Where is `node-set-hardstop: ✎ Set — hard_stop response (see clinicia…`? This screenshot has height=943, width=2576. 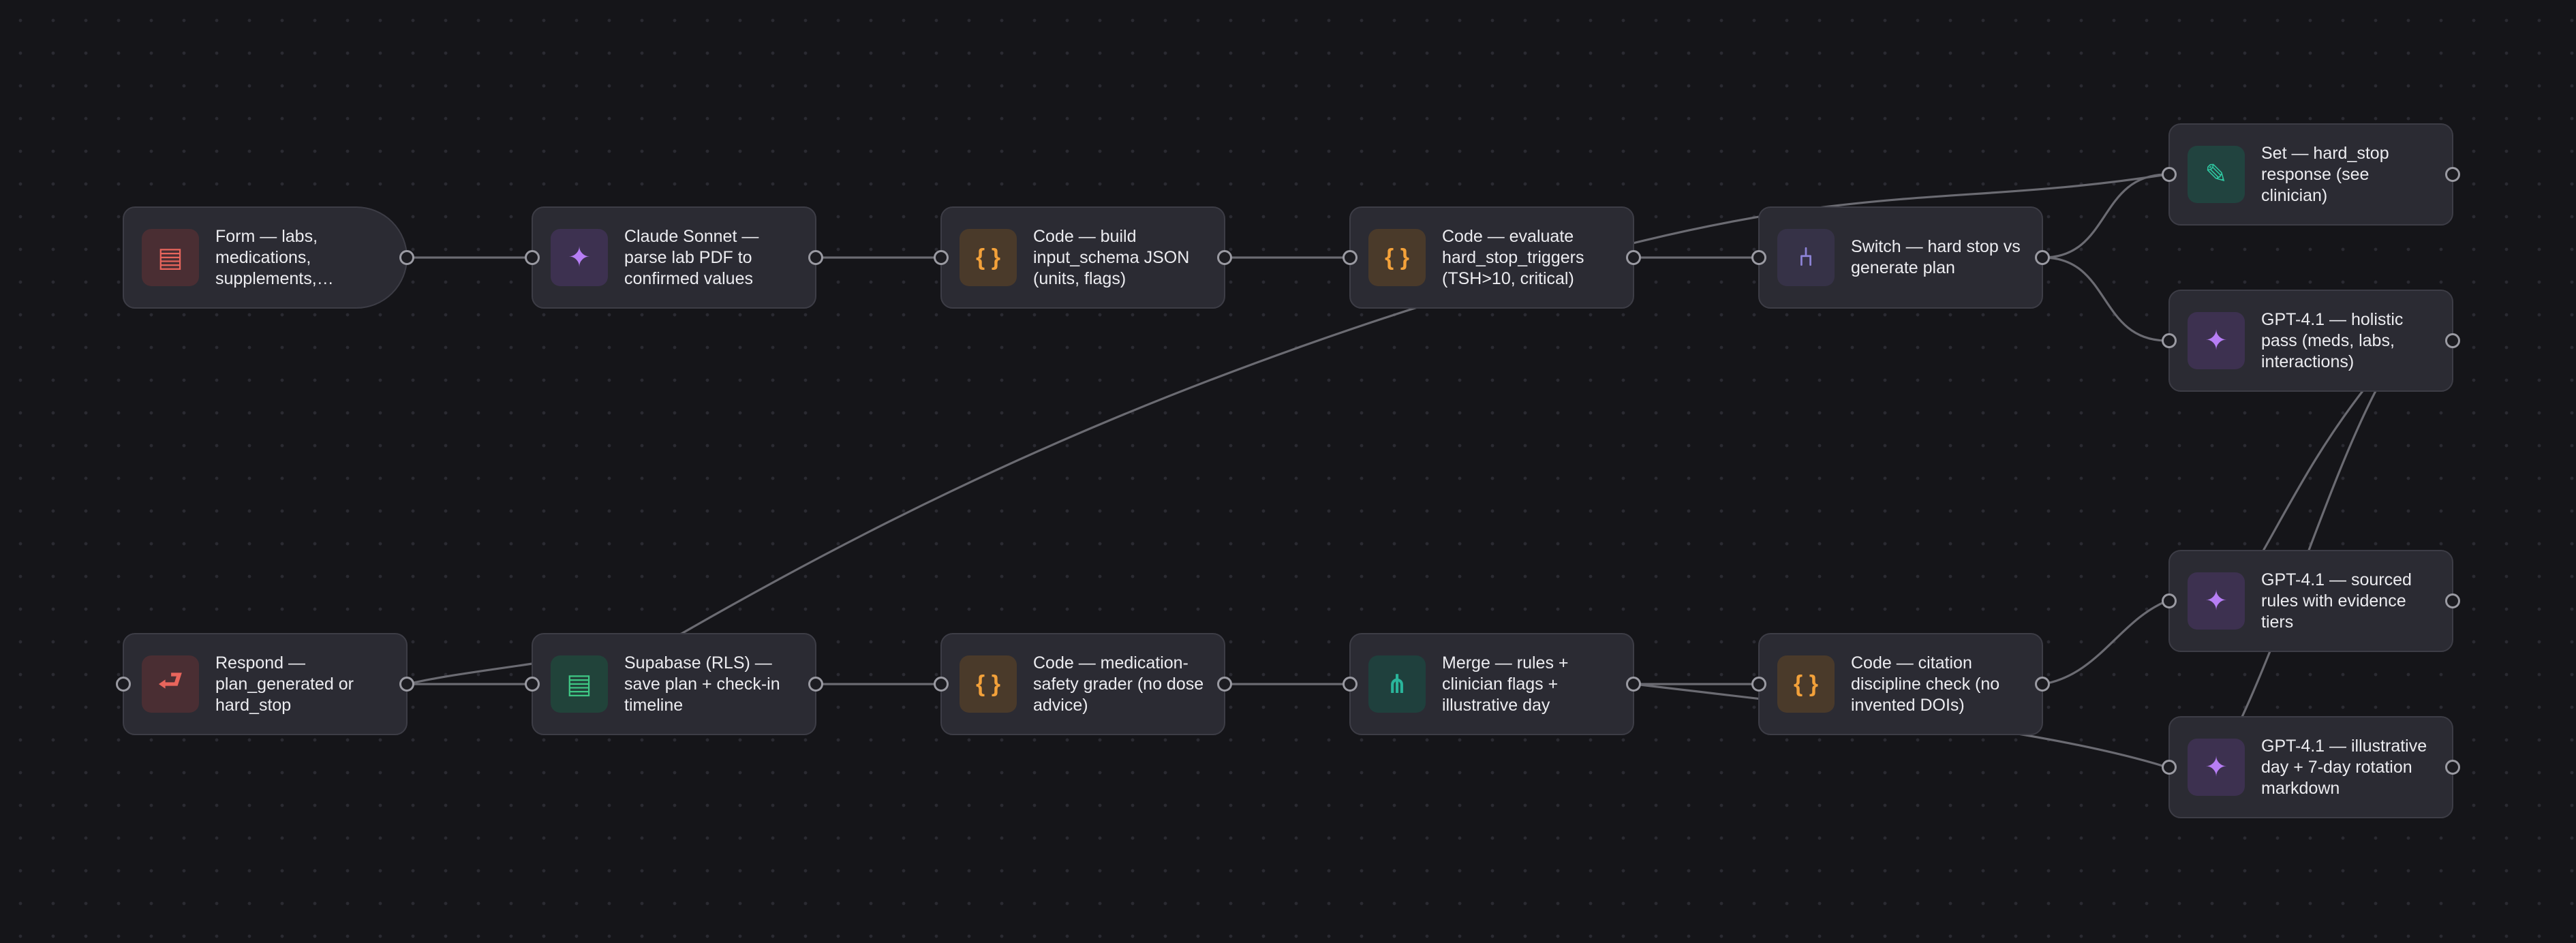
node-set-hardstop: ✎ Set — hard_stop response (see clinicia… is located at coordinates (2311, 174).